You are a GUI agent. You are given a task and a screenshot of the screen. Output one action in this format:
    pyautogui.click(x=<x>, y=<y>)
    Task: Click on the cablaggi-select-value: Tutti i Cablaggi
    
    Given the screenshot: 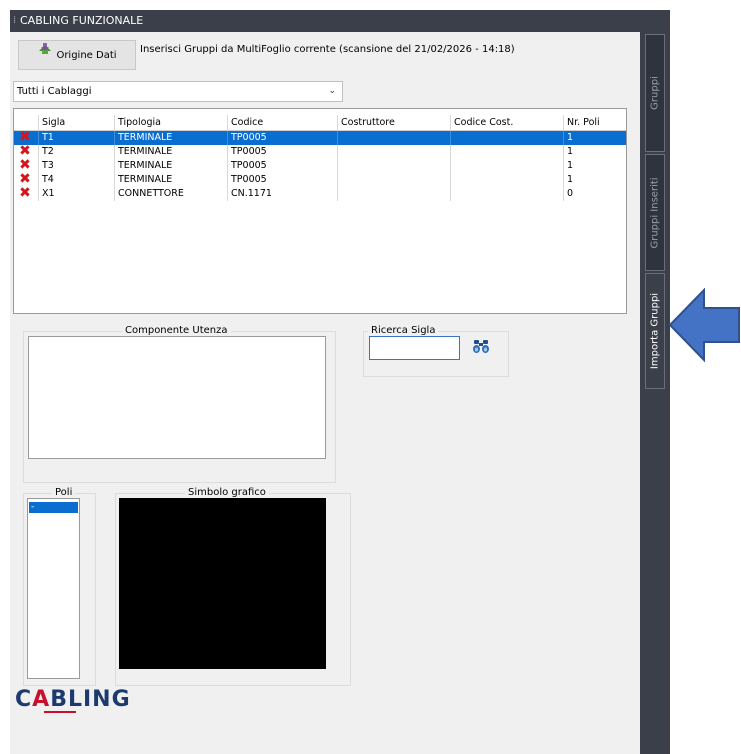 What is the action you would take?
    pyautogui.click(x=54, y=91)
    